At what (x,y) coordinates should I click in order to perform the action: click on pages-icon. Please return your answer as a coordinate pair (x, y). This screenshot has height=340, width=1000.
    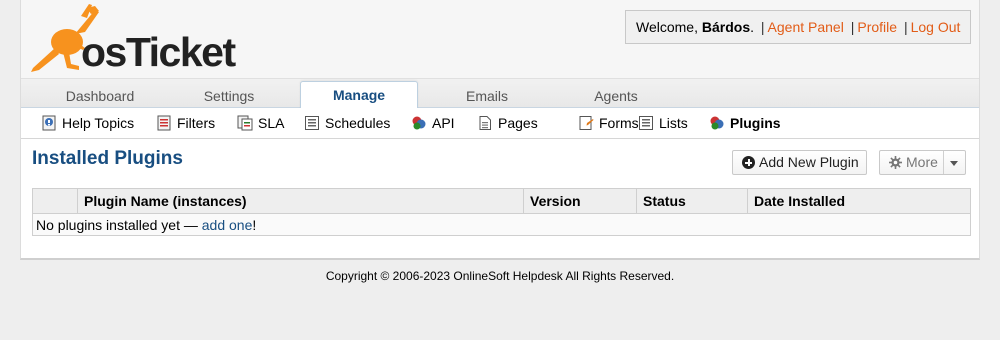
    Looking at the image, I should click on (485, 123).